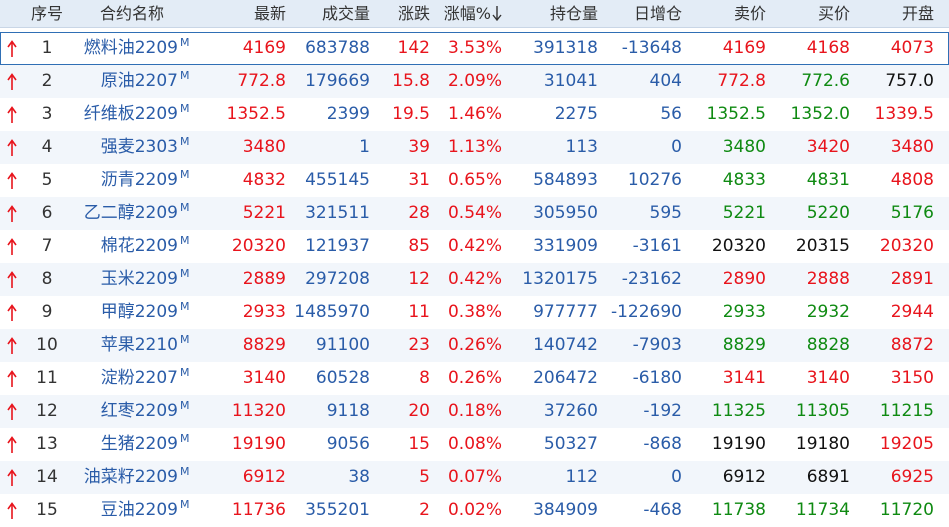 Image resolution: width=949 pixels, height=527 pixels. What do you see at coordinates (47, 246) in the screenshot?
I see `row-index: 7` at bounding box center [47, 246].